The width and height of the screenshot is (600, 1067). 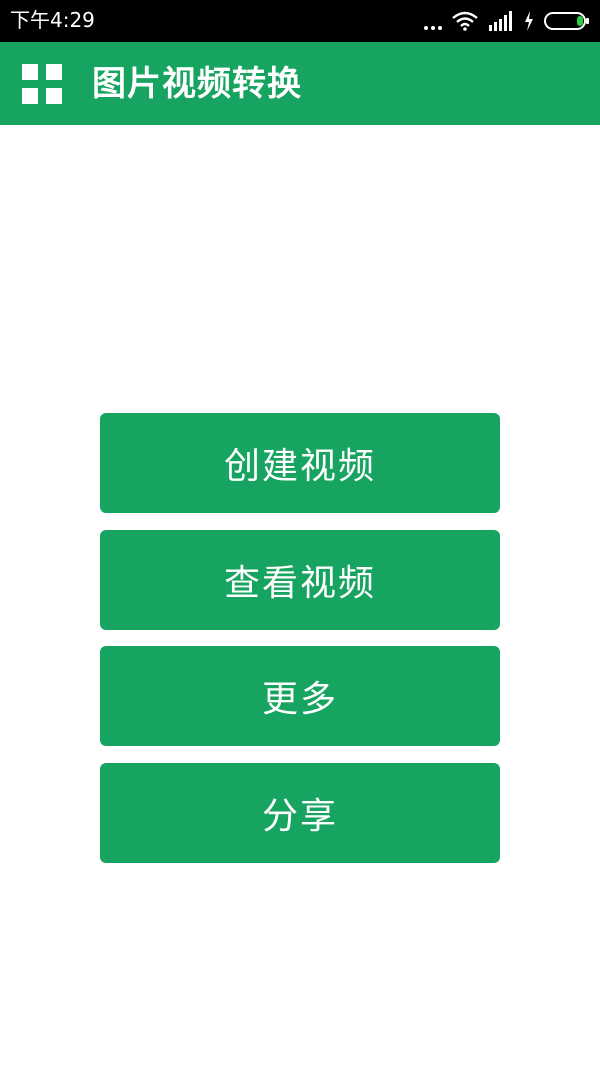 I want to click on more-button: 更多, so click(x=300, y=696).